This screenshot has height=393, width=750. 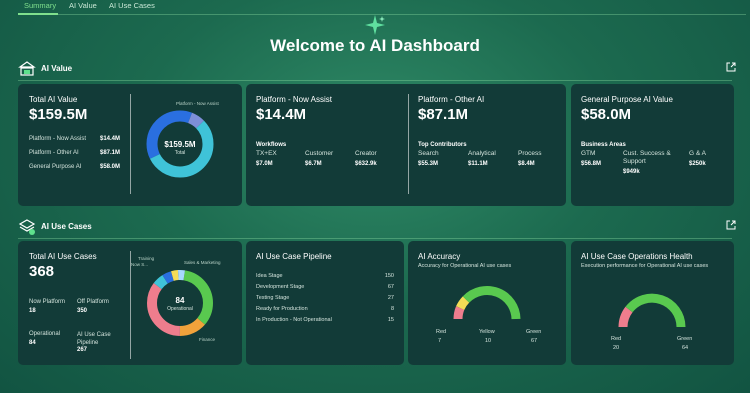 I want to click on sparkle-icon, so click(x=375, y=25).